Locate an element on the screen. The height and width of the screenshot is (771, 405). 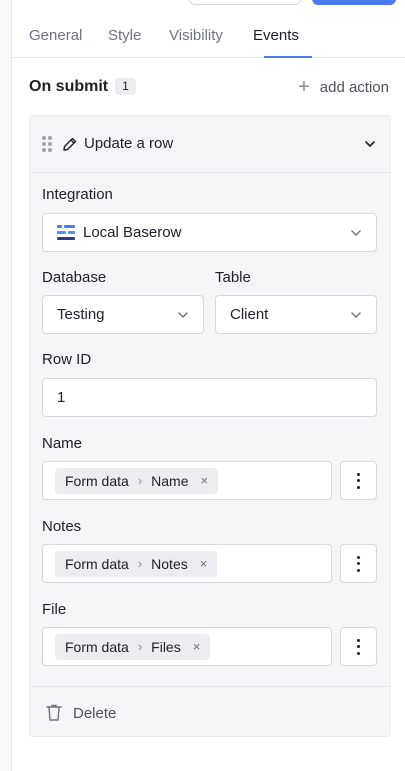
table-label: Table is located at coordinates (233, 277).